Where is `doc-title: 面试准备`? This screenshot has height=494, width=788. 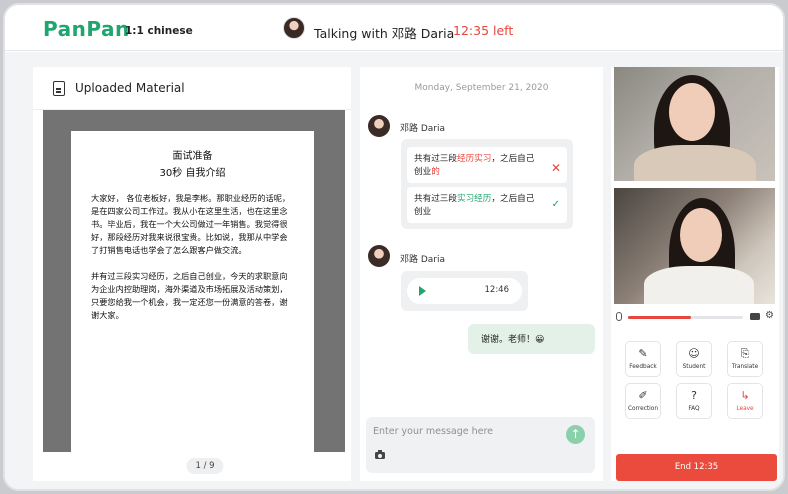 doc-title: 面试准备 is located at coordinates (192, 156).